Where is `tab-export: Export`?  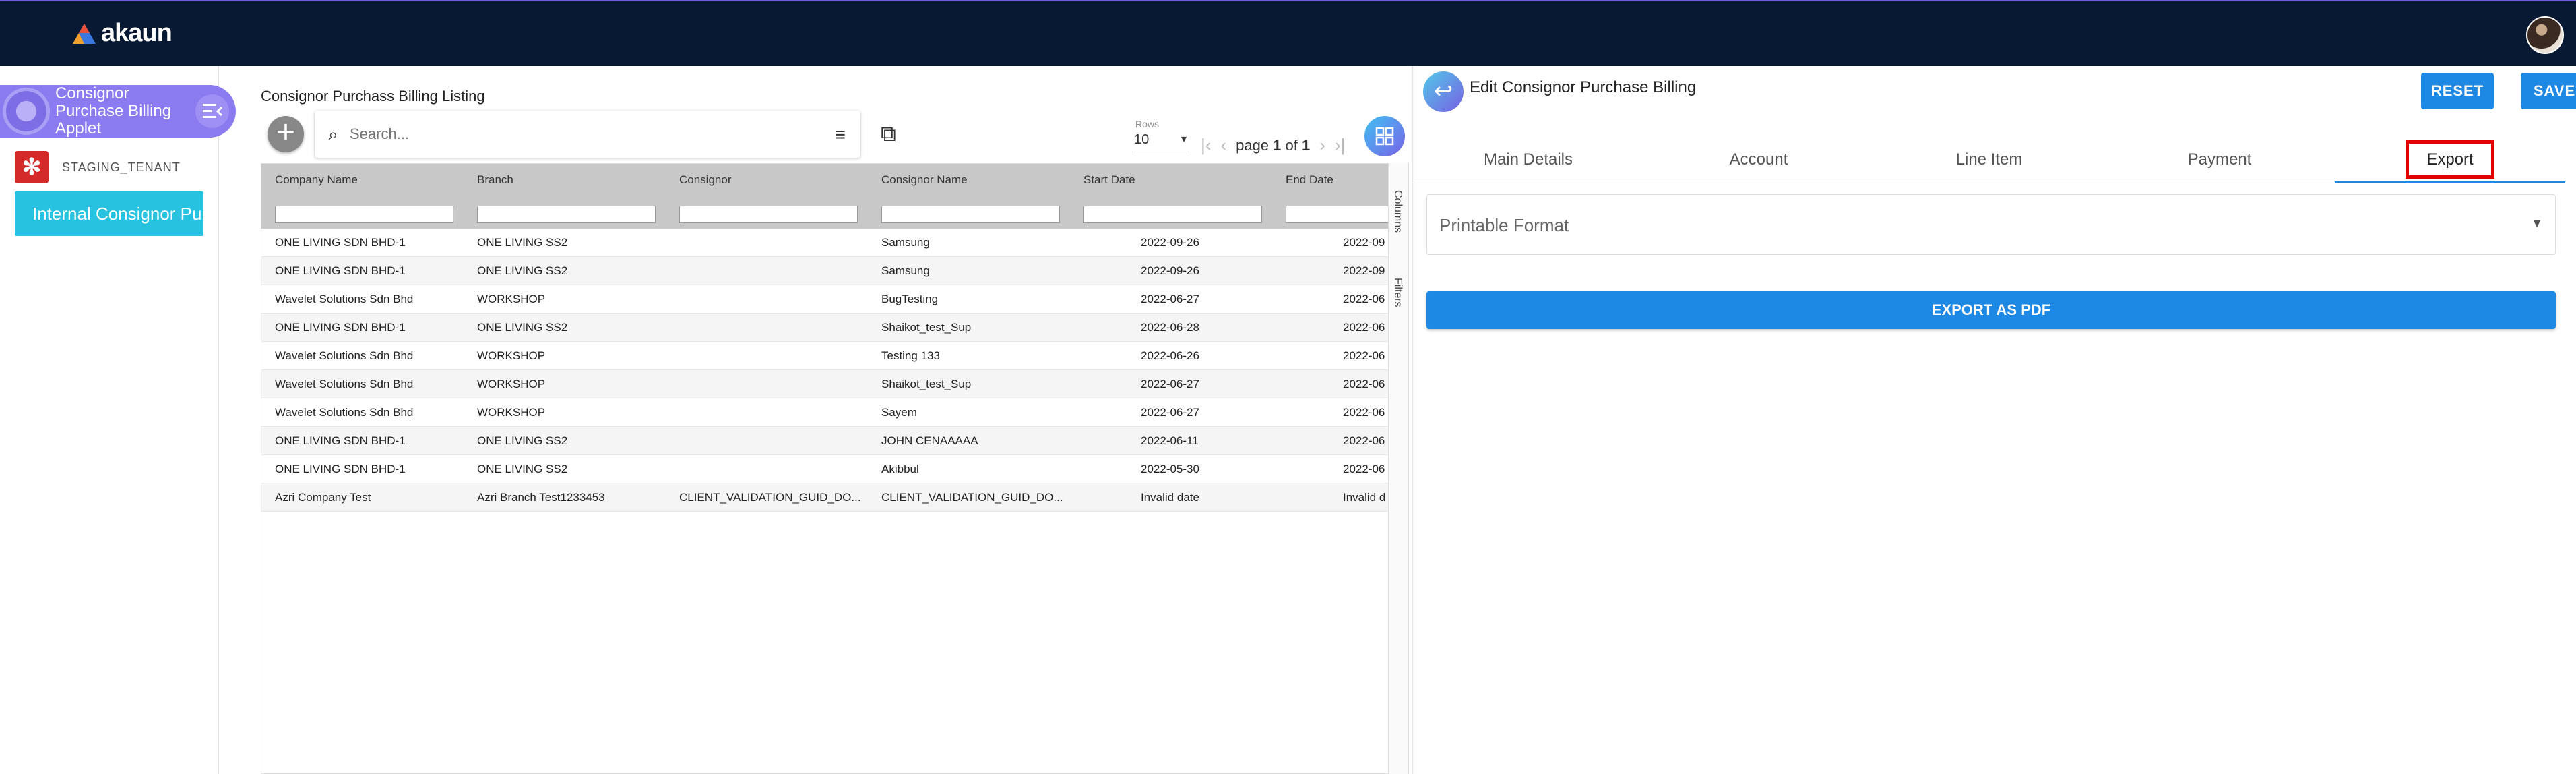 tab-export: Export is located at coordinates (2450, 159).